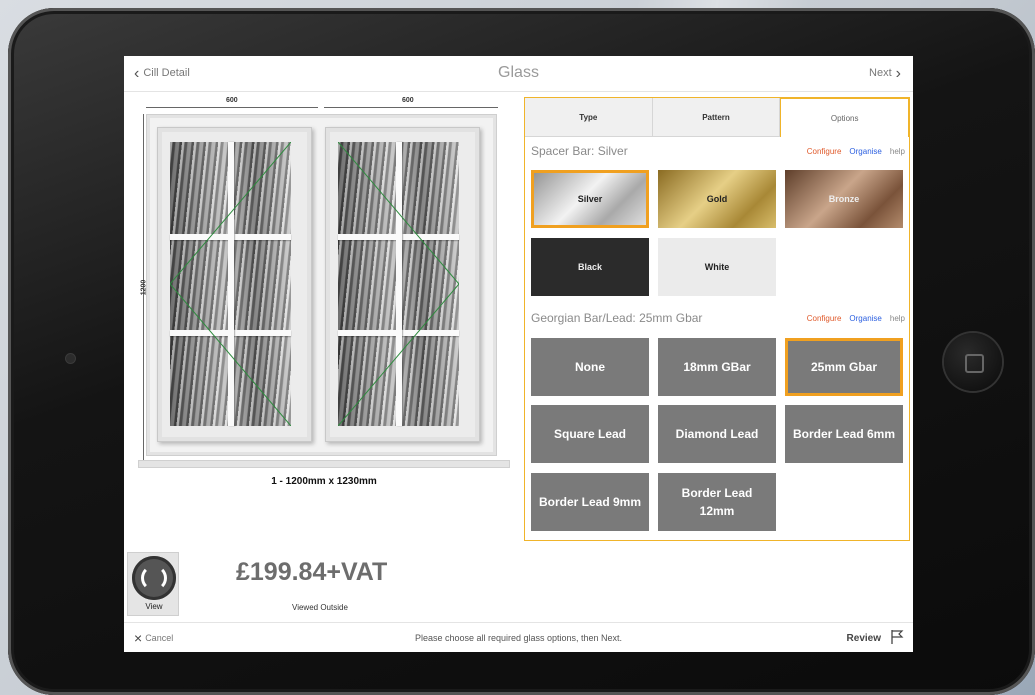 The width and height of the screenshot is (1035, 695). What do you see at coordinates (590, 434) in the screenshot?
I see `georgian-option-square-lead: Square Lead` at bounding box center [590, 434].